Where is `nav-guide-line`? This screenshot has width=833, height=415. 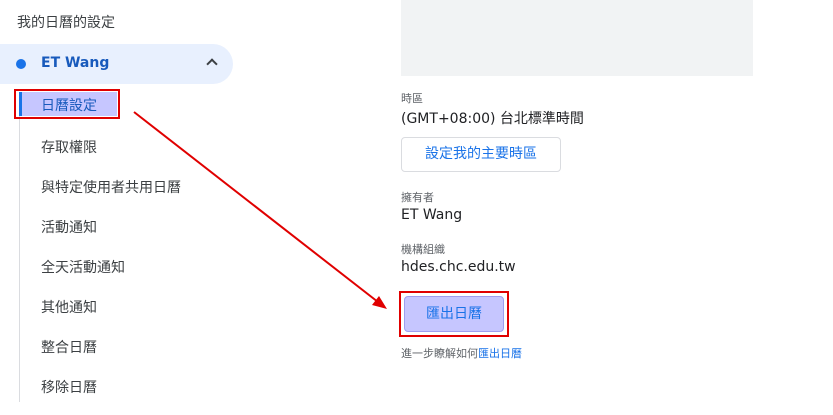
nav-guide-line is located at coordinates (19, 247).